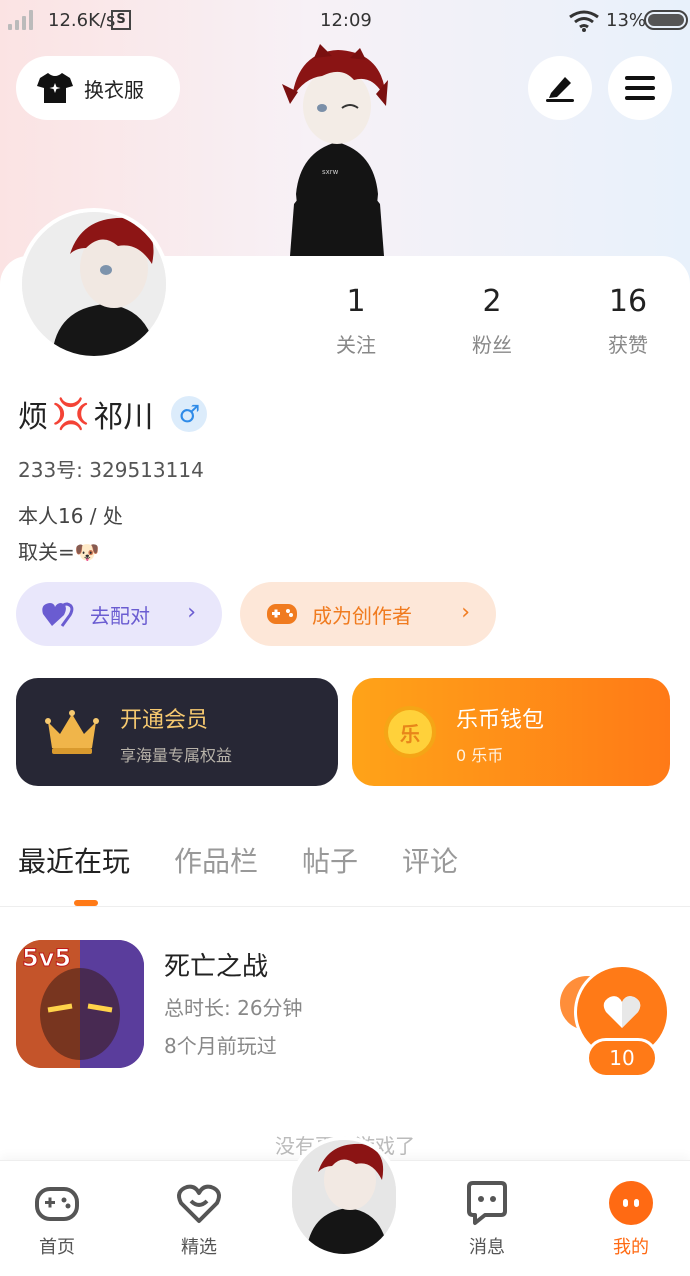 Image resolution: width=690 pixels, height=1276 pixels. Describe the element at coordinates (58, 614) in the screenshot. I see `double-heart-icon` at that location.